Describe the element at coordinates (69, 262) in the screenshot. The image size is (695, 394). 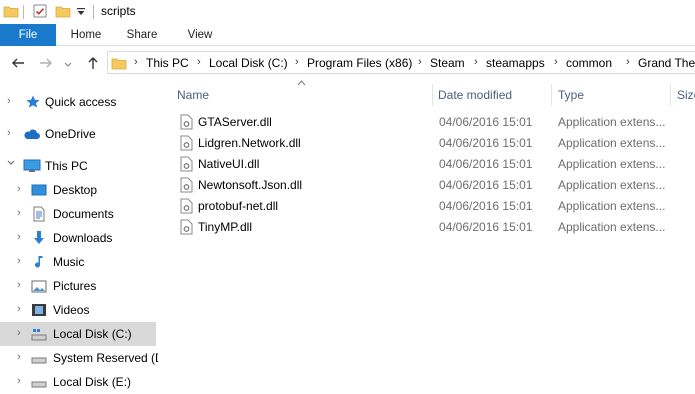
I see `nav-label: Music` at that location.